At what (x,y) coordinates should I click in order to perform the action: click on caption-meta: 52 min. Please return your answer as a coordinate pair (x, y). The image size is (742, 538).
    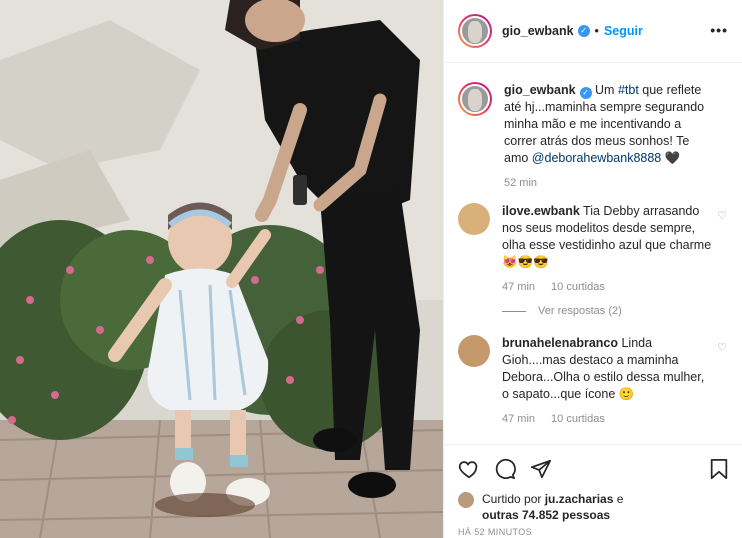
    Looking at the image, I should click on (609, 183).